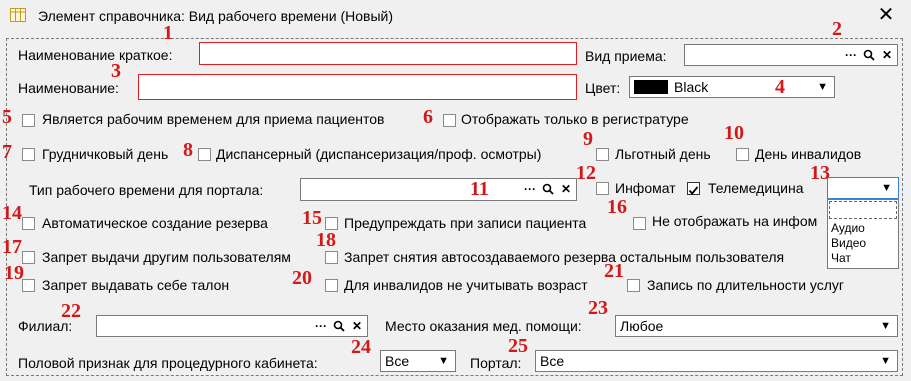  Describe the element at coordinates (639, 223) in the screenshot. I see `hide-on-infomat-checkbox` at that location.